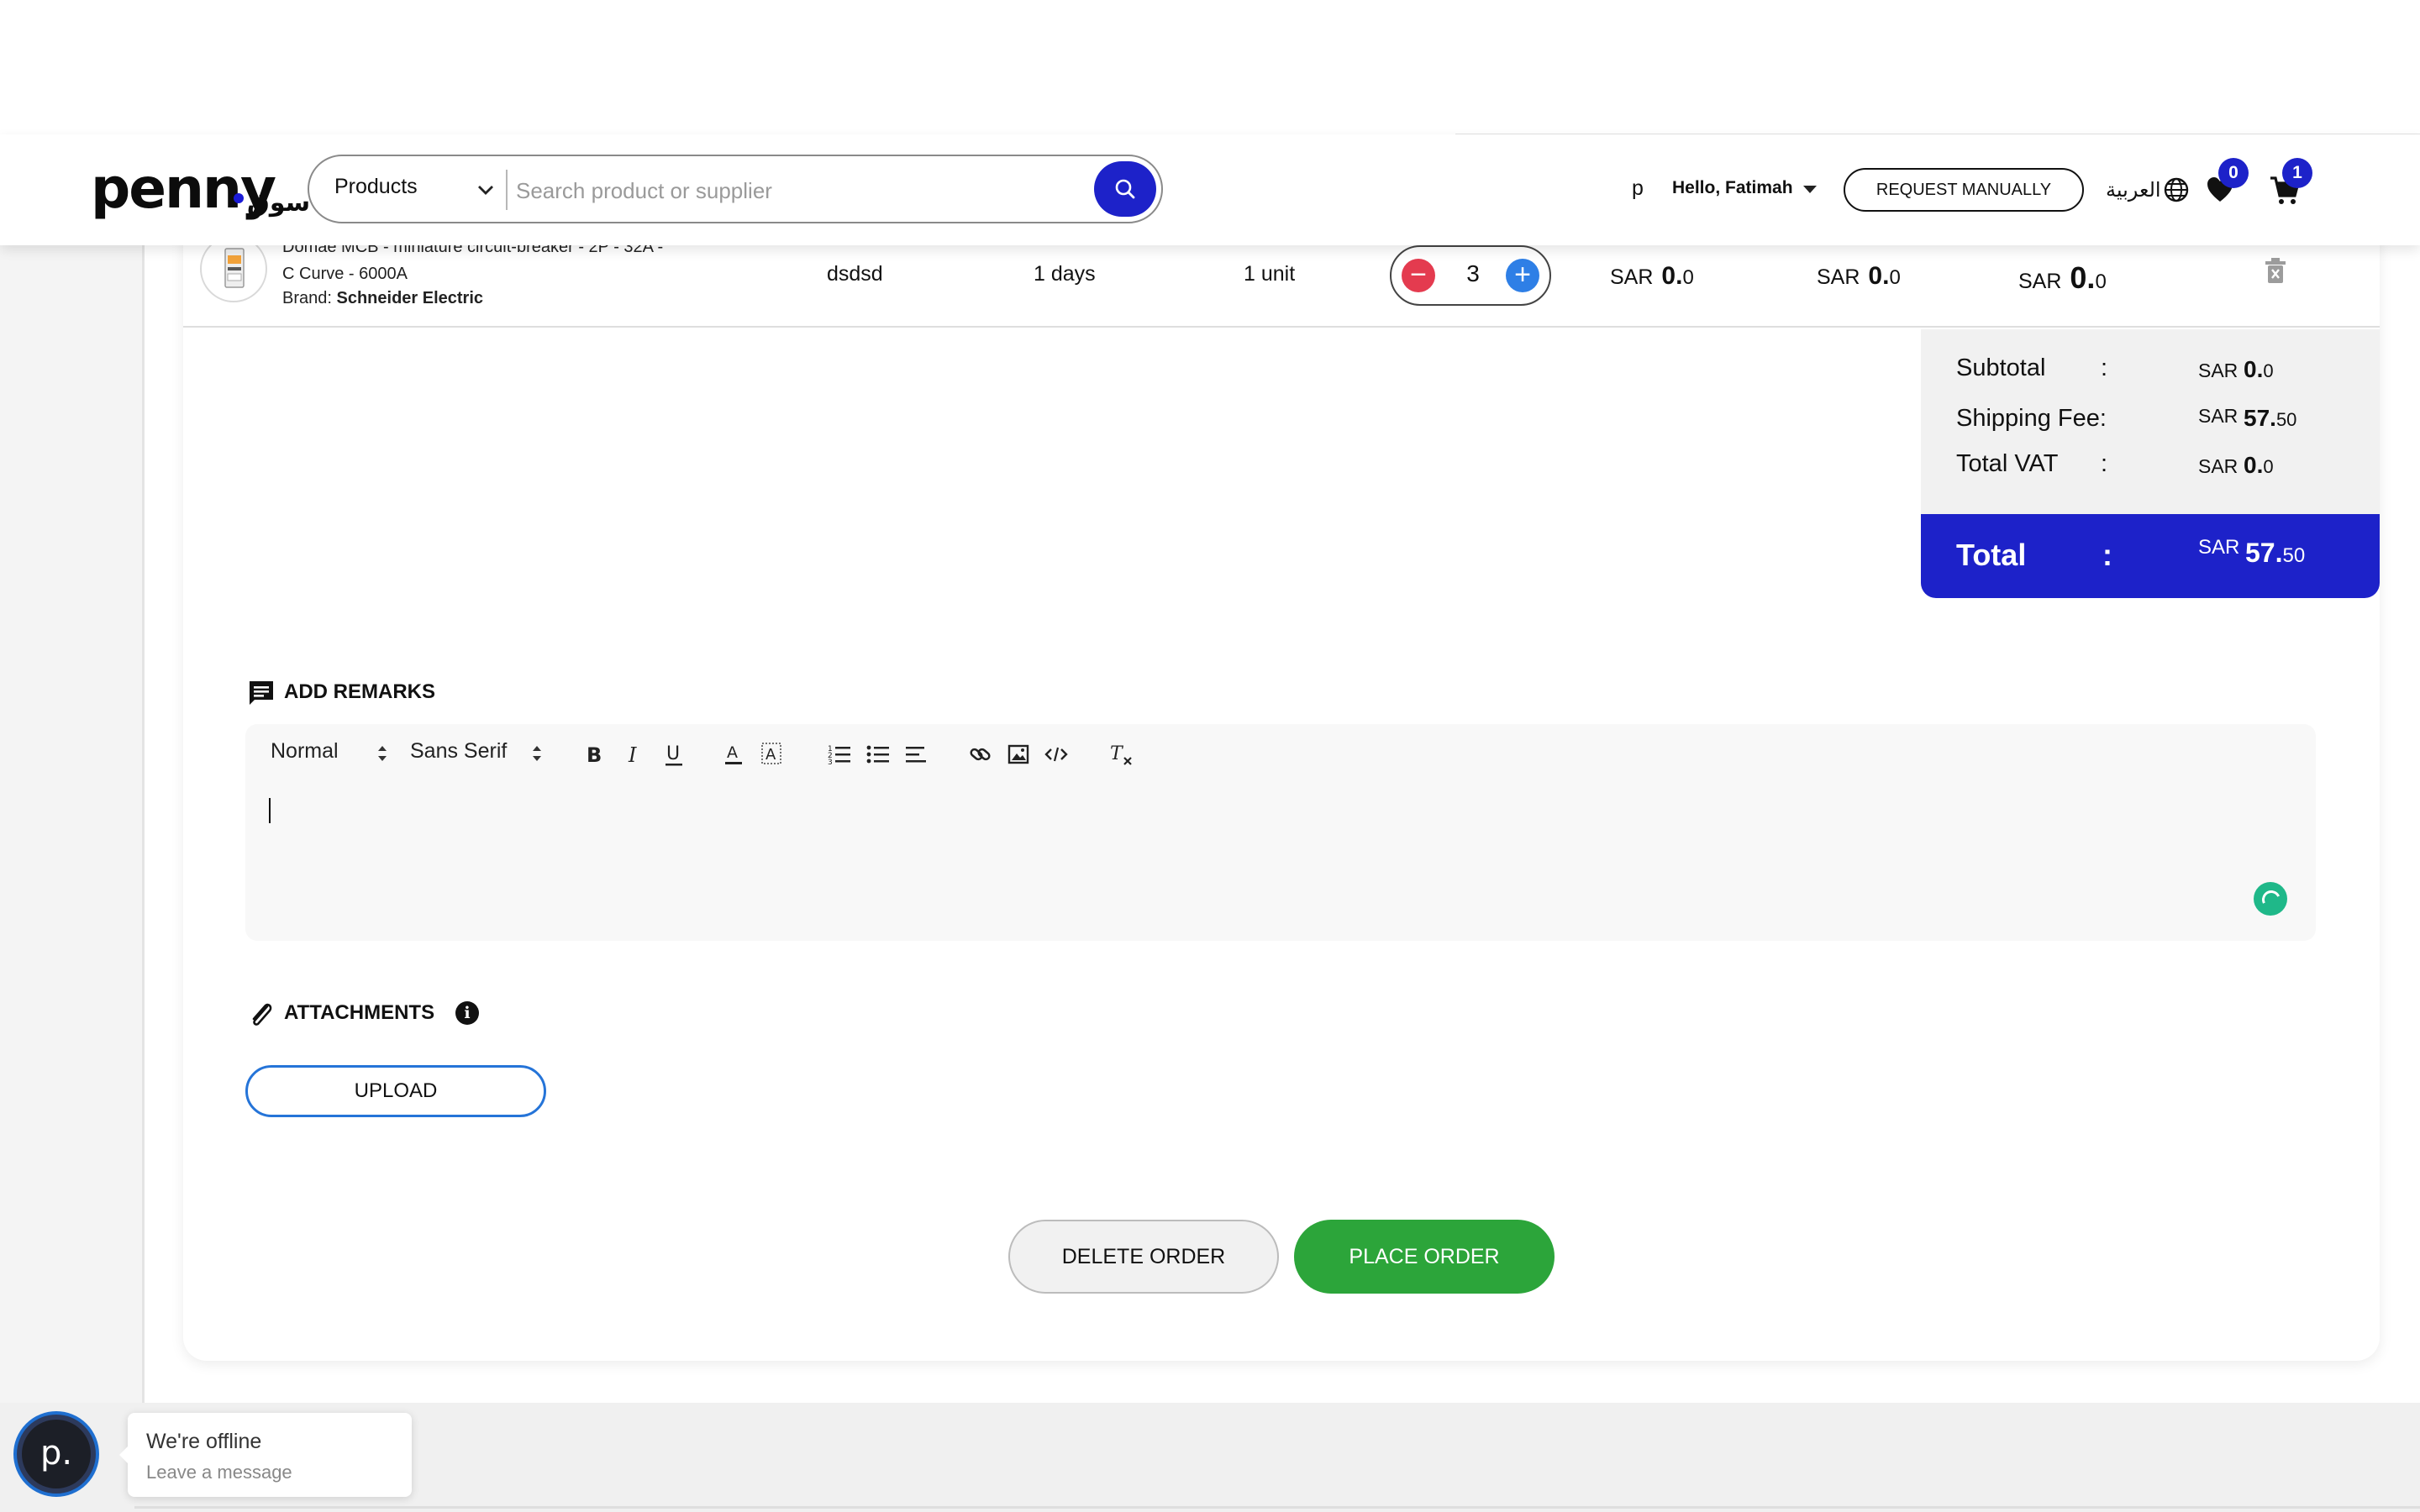 This screenshot has width=2420, height=1512. I want to click on italic-icon: I, so click(634, 754).